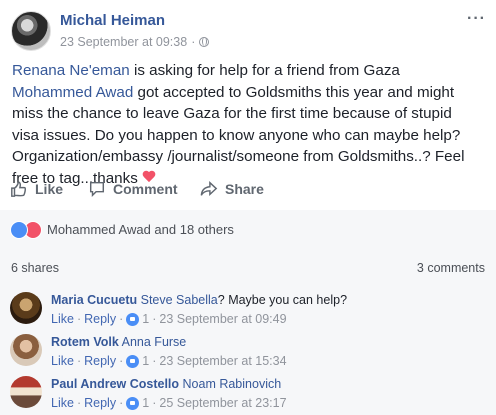  I want to click on like-button: Like, so click(36, 189).